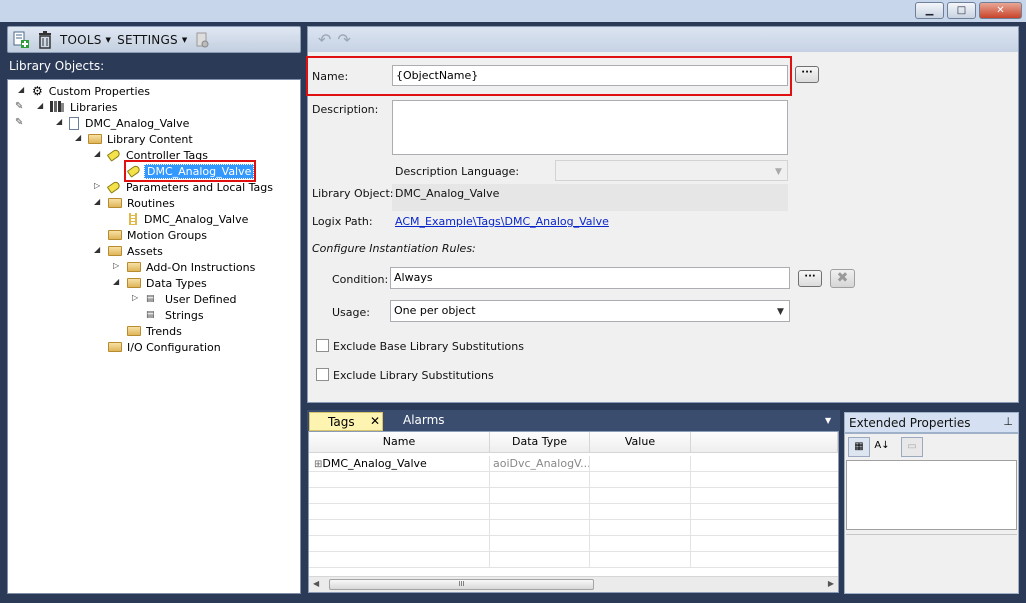  I want to click on tree-item-io-configuration: I/O Configuration, so click(165, 347).